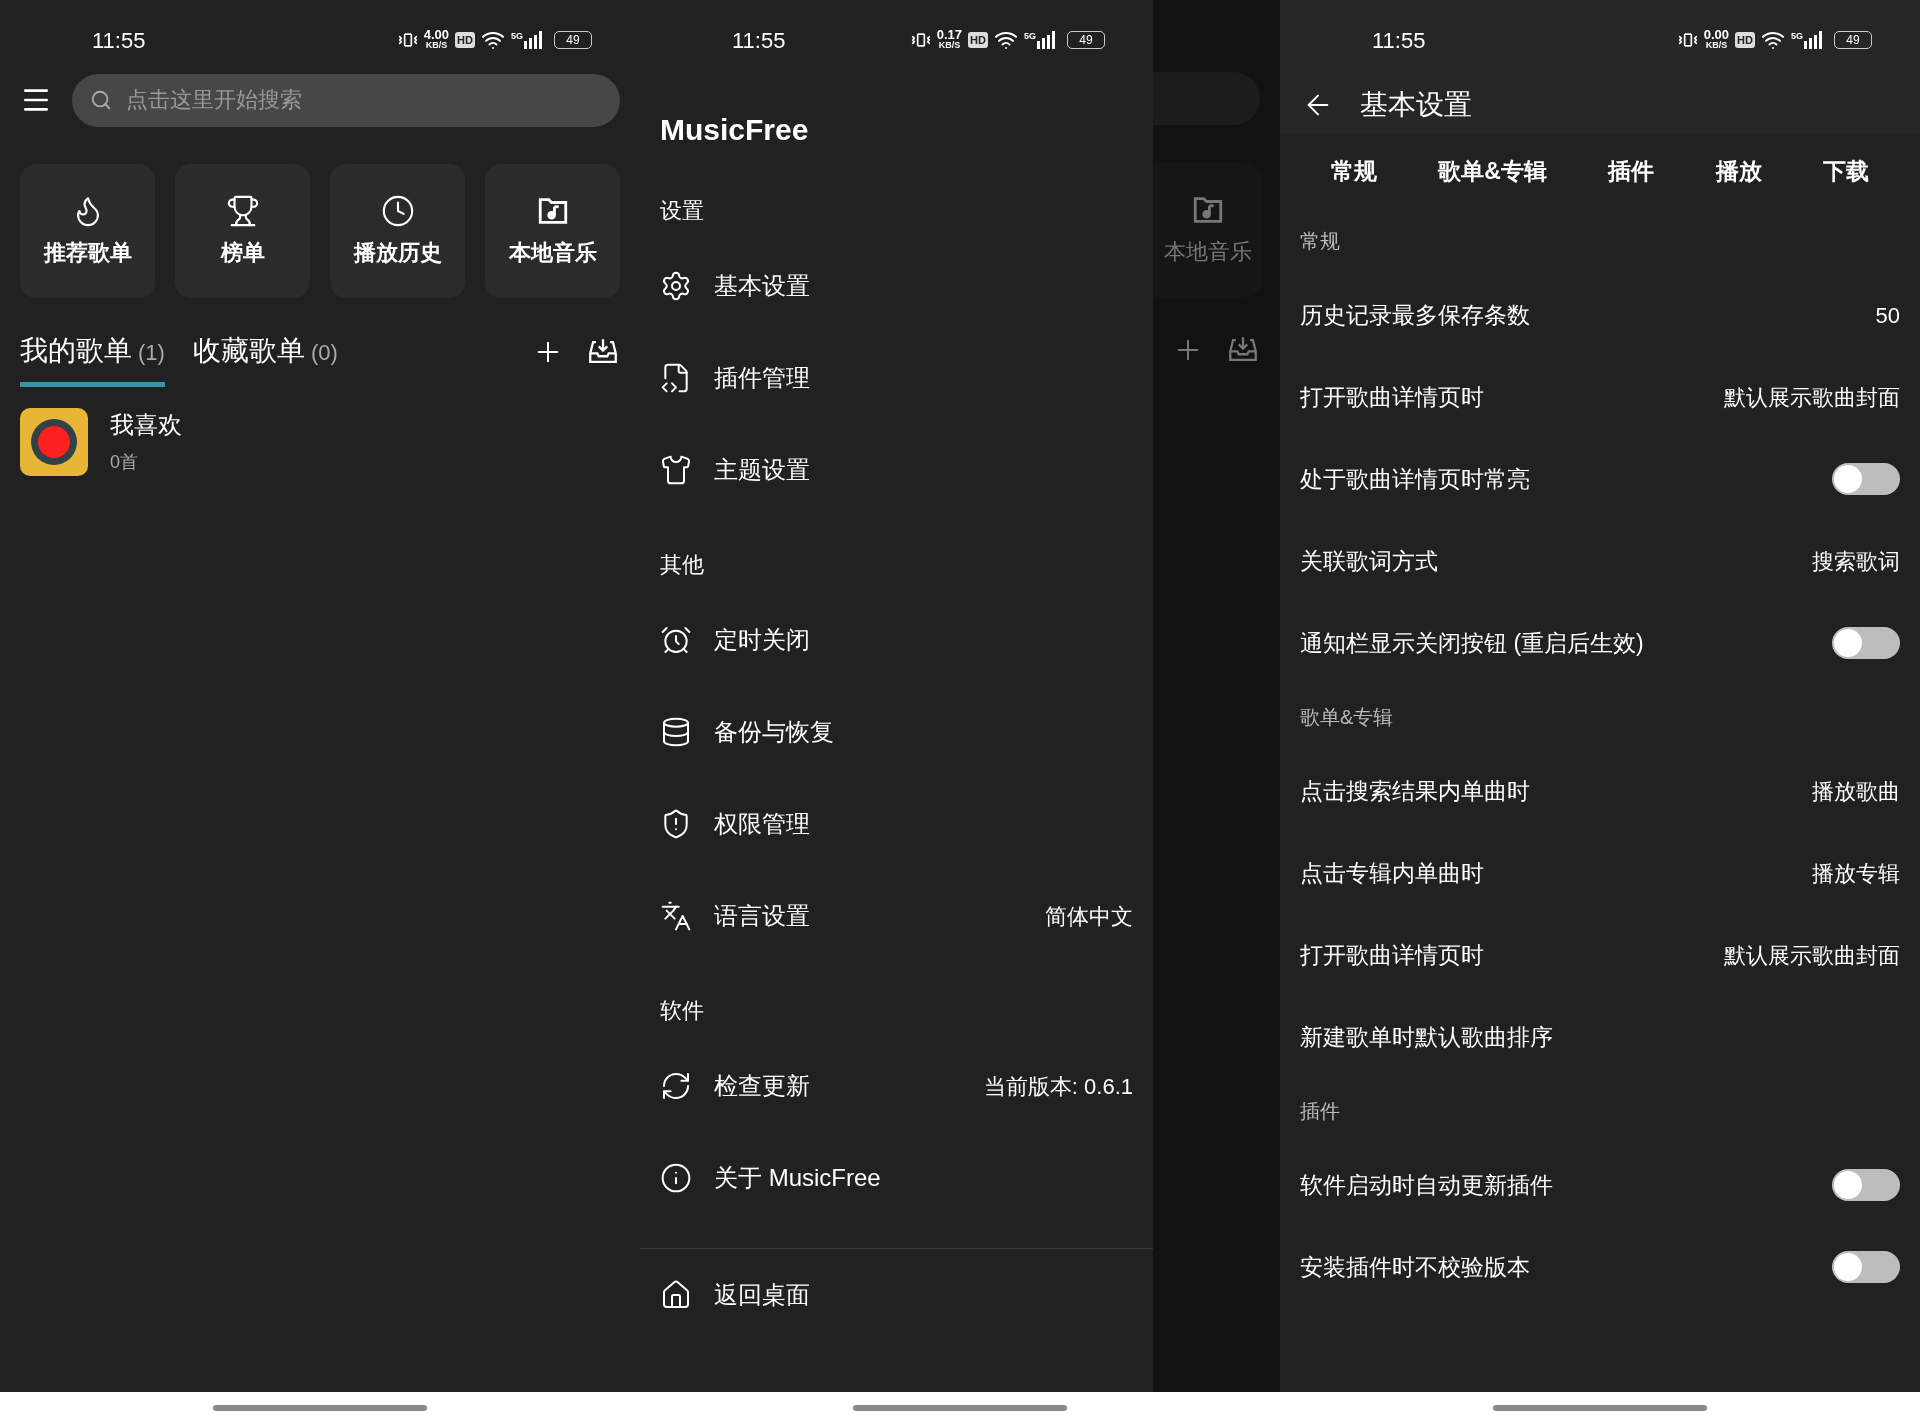  What do you see at coordinates (248, 351) in the screenshot?
I see `tab-label: 收藏歌单` at bounding box center [248, 351].